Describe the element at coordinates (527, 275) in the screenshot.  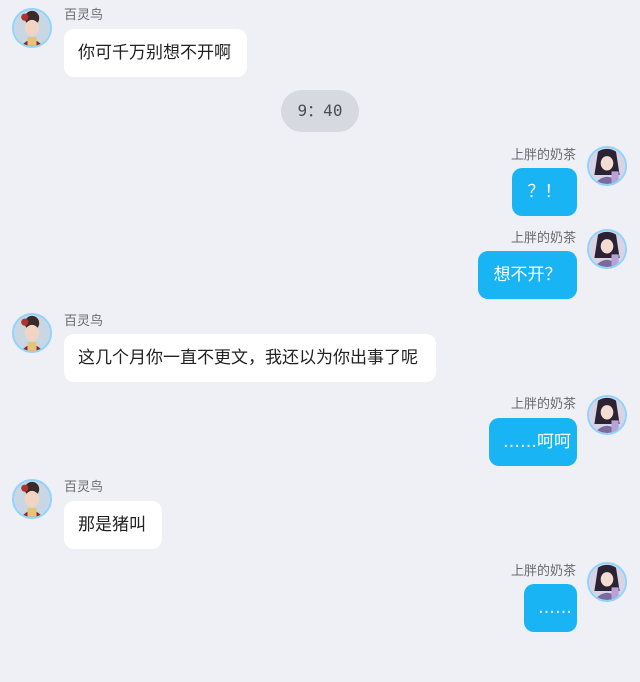
I see `message-bubble-outgoing: 想不开？` at that location.